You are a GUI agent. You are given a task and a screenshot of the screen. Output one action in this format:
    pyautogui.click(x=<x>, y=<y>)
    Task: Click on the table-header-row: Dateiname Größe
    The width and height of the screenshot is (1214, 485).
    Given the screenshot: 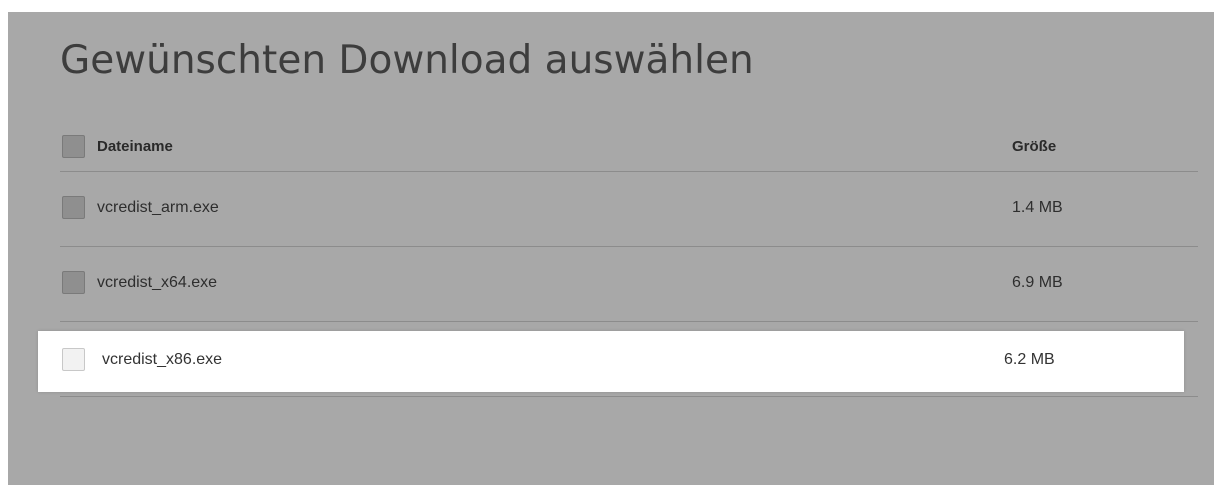 What is the action you would take?
    pyautogui.click(x=629, y=149)
    